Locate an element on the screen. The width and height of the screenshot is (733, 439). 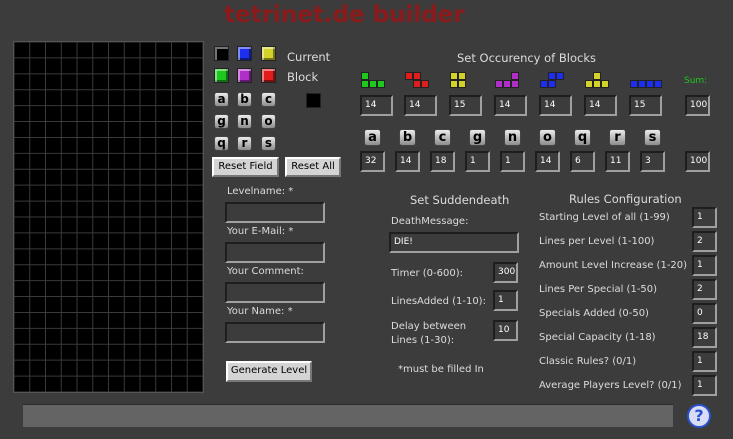
special-b-occurrency-icon: b is located at coordinates (407, 137).